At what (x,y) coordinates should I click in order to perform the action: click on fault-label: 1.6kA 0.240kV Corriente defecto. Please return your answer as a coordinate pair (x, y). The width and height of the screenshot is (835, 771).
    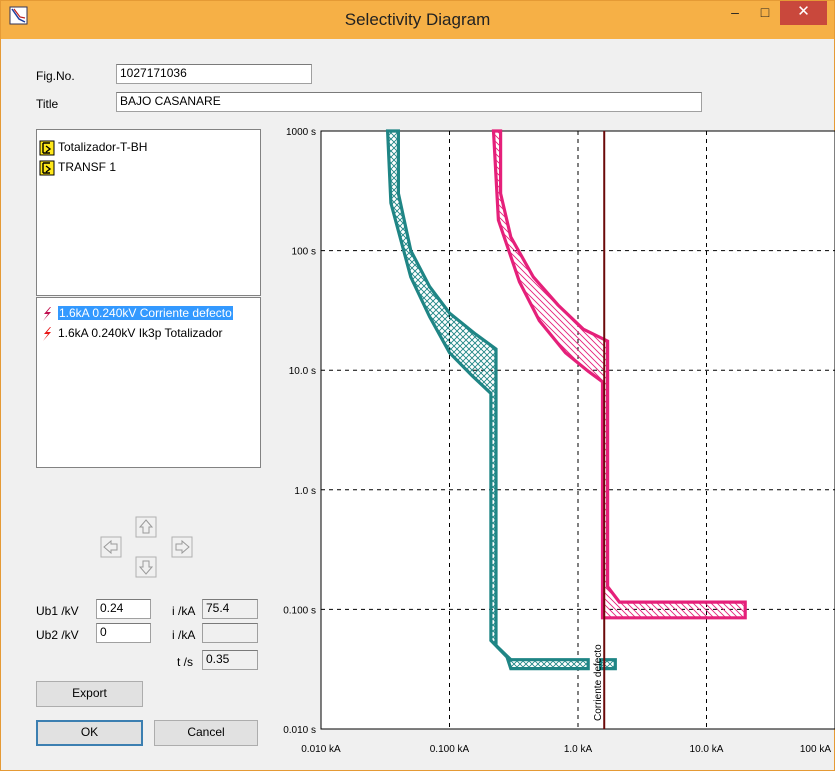
    Looking at the image, I should click on (145, 313).